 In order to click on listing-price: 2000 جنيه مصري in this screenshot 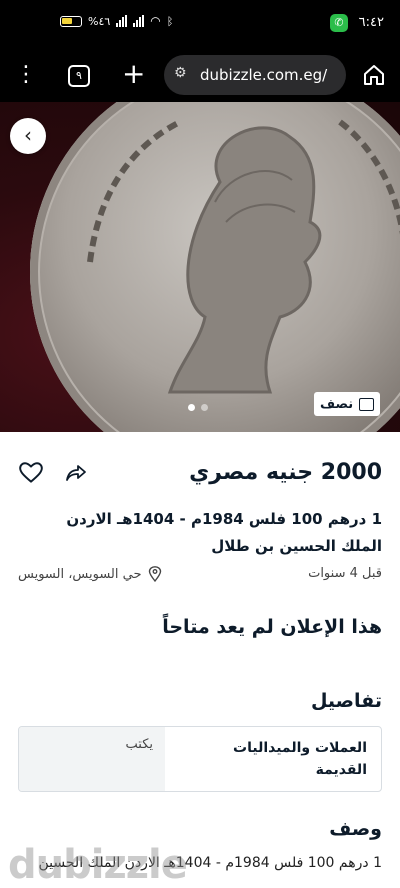, I will do `click(285, 472)`.